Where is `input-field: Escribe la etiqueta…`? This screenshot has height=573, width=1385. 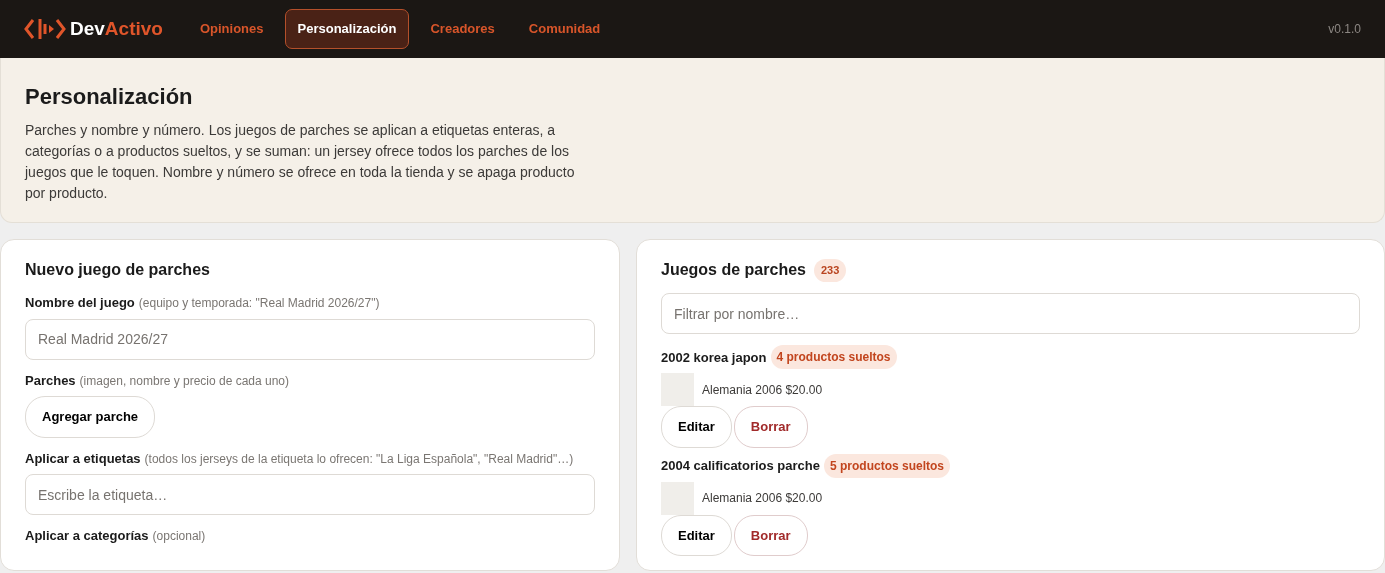 input-field: Escribe la etiqueta… is located at coordinates (310, 495).